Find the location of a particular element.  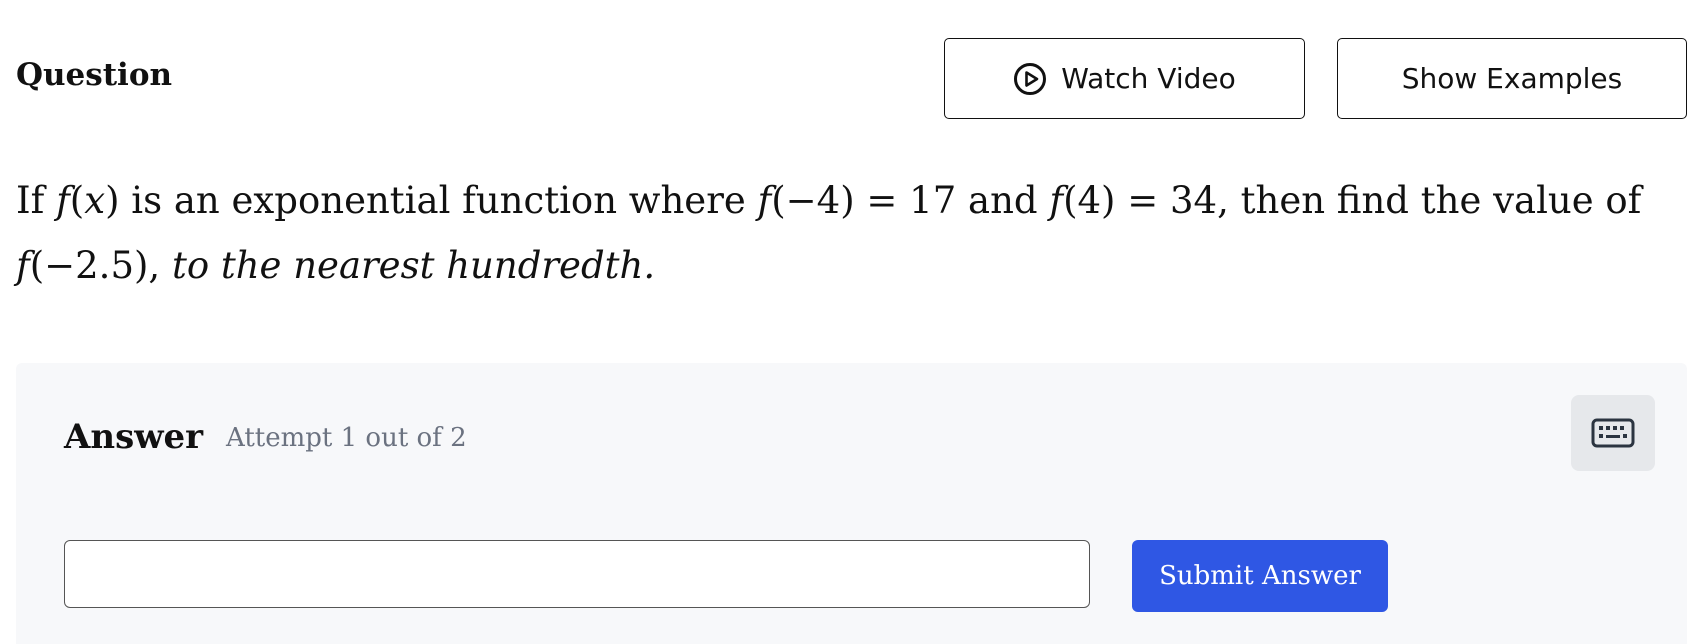

submit-answer-button: Submit Answer is located at coordinates (1260, 576).